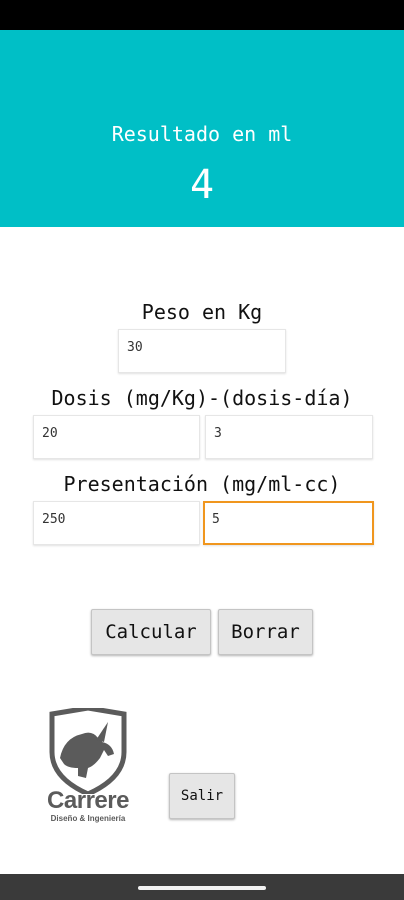 The height and width of the screenshot is (900, 404). Describe the element at coordinates (202, 134) in the screenshot. I see `result-label: Resultado en ml` at that location.